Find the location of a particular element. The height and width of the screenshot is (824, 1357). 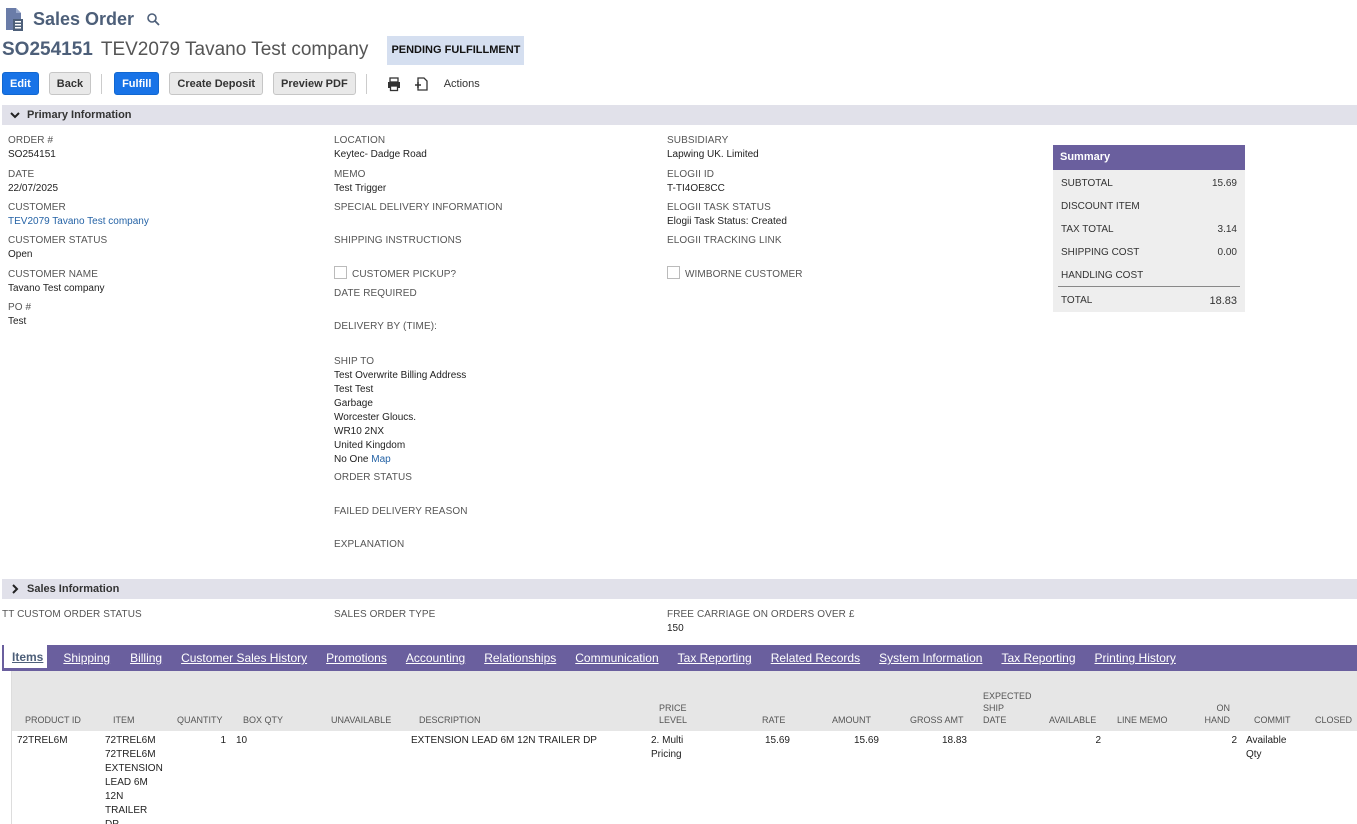

column-header-line: SHIP is located at coordinates (994, 708).